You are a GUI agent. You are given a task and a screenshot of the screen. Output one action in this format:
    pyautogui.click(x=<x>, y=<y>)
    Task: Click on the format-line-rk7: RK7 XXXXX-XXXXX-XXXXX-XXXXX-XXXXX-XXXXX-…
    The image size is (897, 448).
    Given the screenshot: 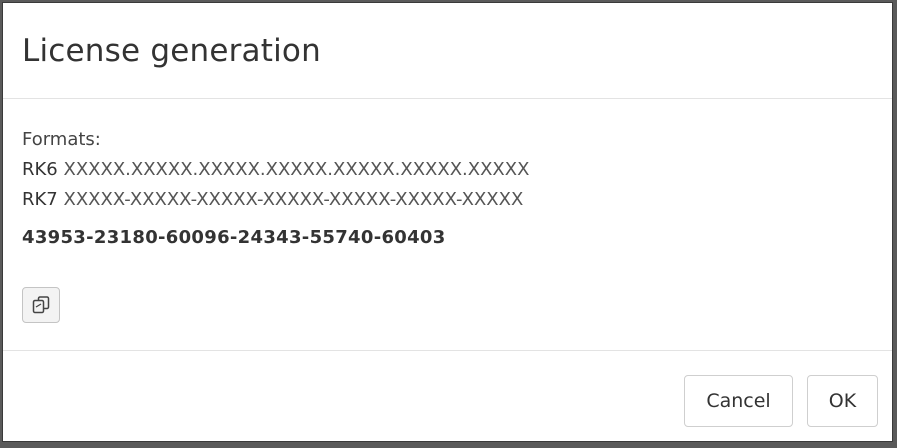 What is the action you would take?
    pyautogui.click(x=457, y=200)
    